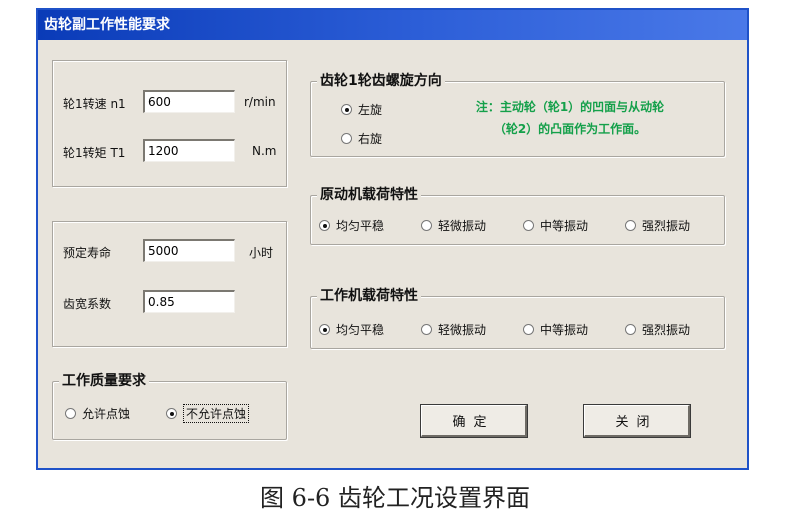 Image resolution: width=790 pixels, height=514 pixels. I want to click on radio-label: 不允许点蚀, so click(216, 413).